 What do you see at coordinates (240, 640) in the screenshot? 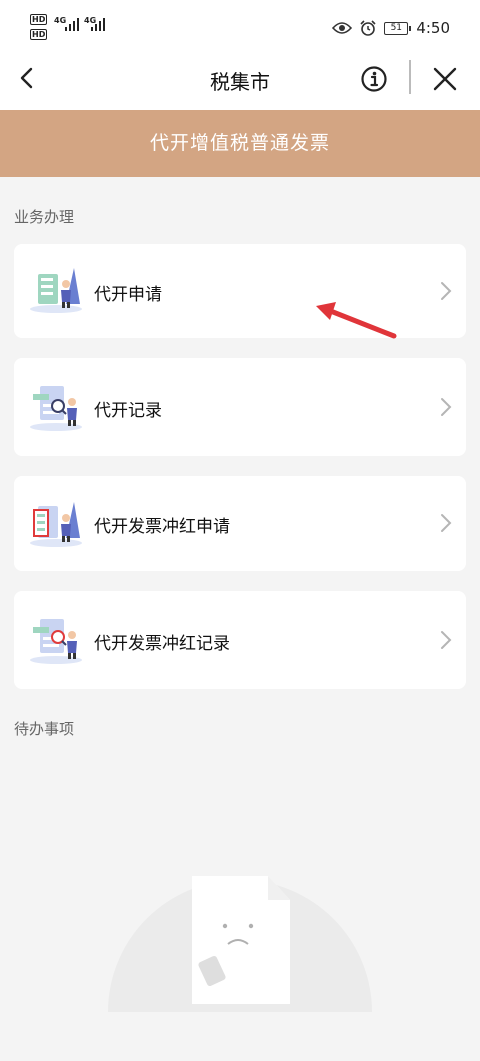
I see `card-red-records: 代开发票冲红记录` at bounding box center [240, 640].